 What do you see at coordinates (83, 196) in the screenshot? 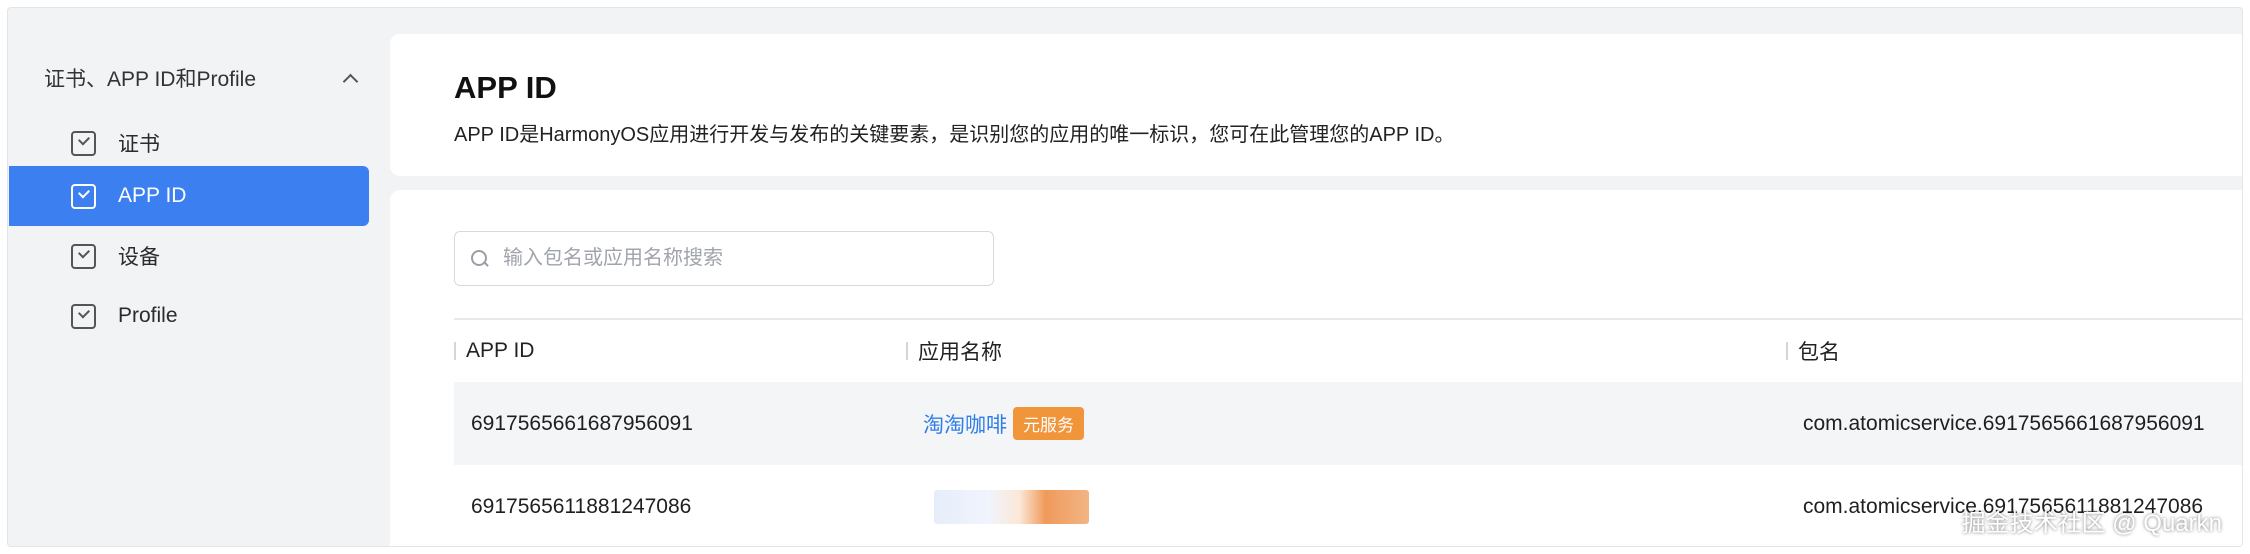
I see `app-id-icon` at bounding box center [83, 196].